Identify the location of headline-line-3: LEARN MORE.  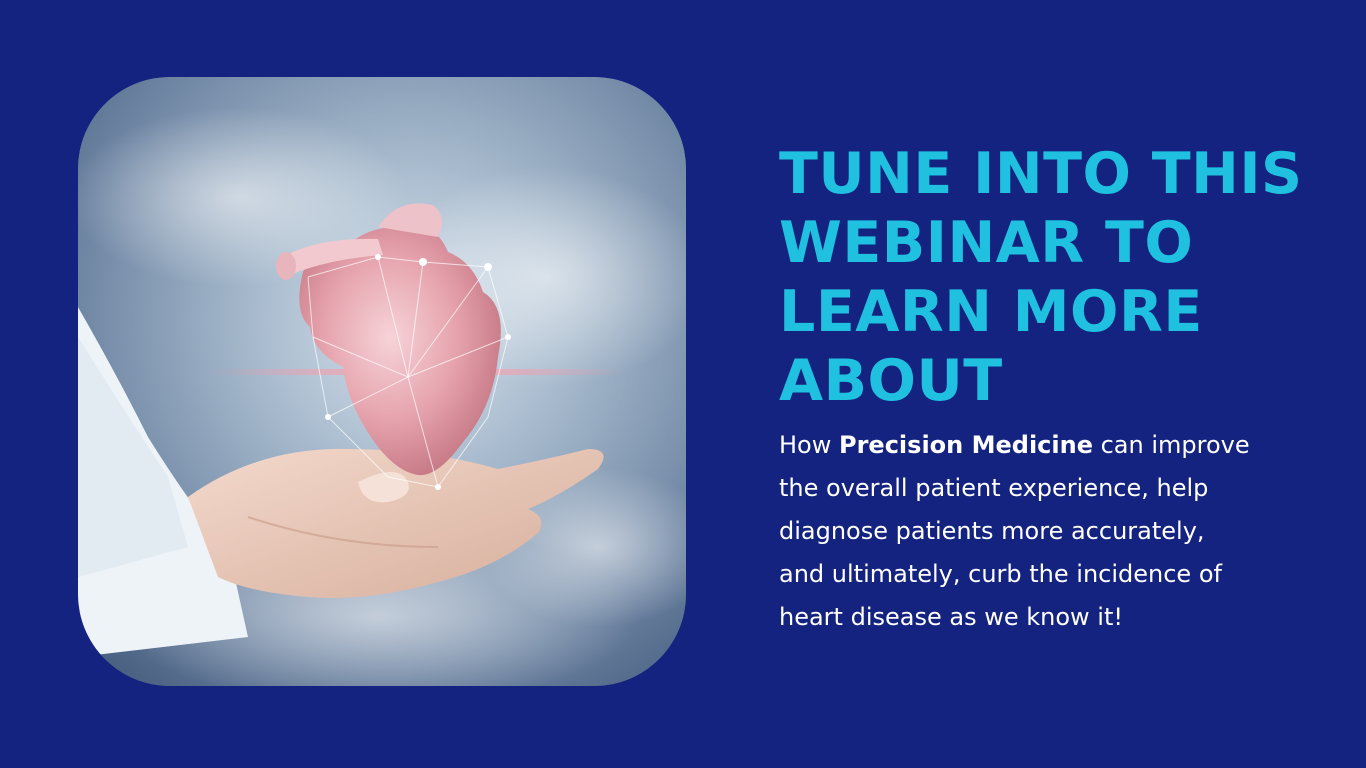
(991, 312).